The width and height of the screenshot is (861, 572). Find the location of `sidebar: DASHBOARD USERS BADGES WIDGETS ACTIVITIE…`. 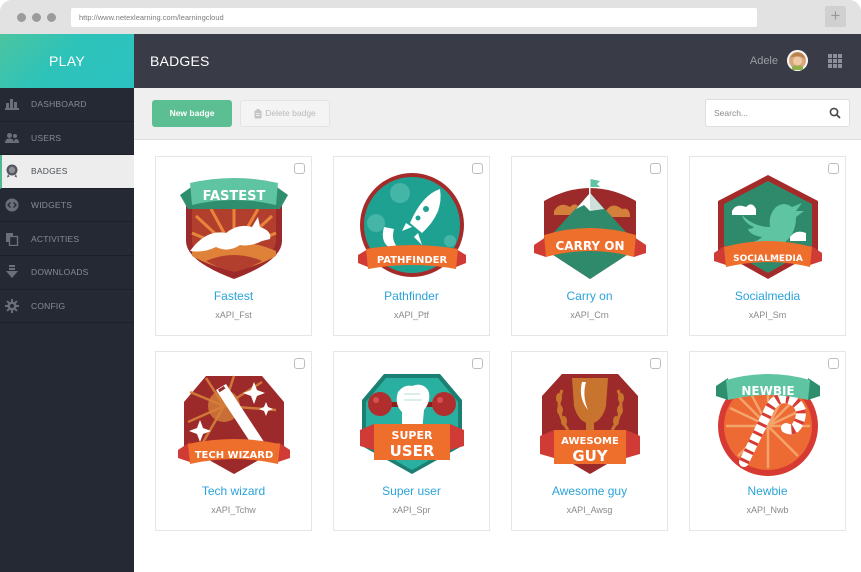

sidebar: DASHBOARD USERS BADGES WIDGETS ACTIVITIE… is located at coordinates (67, 330).